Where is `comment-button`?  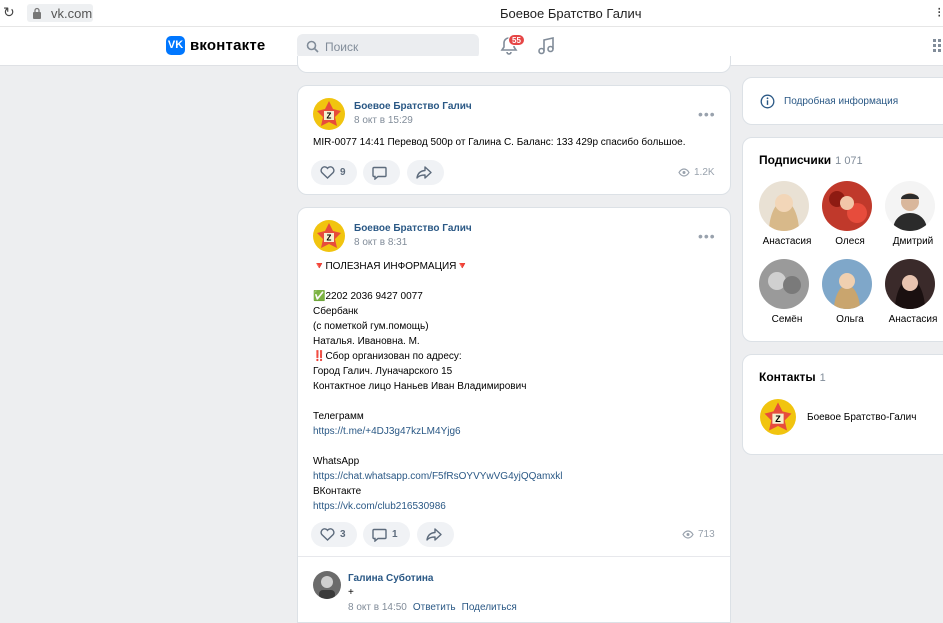 comment-button is located at coordinates (381, 172).